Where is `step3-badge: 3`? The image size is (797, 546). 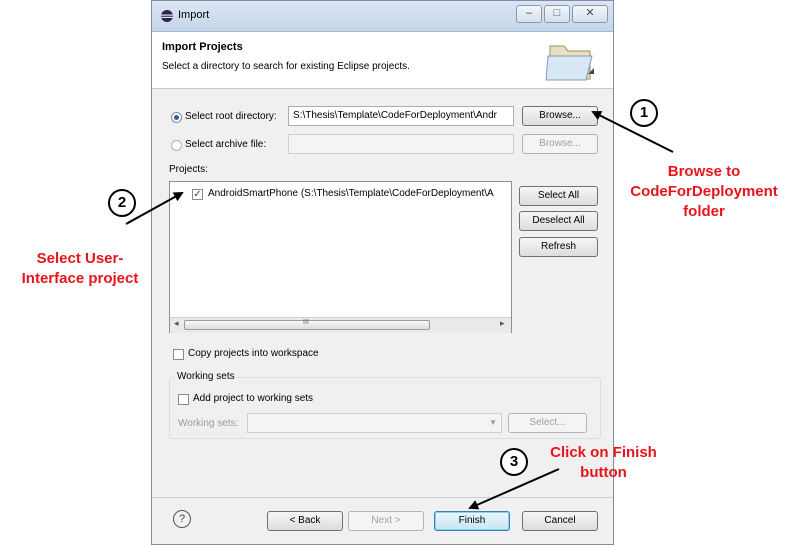 step3-badge: 3 is located at coordinates (514, 462).